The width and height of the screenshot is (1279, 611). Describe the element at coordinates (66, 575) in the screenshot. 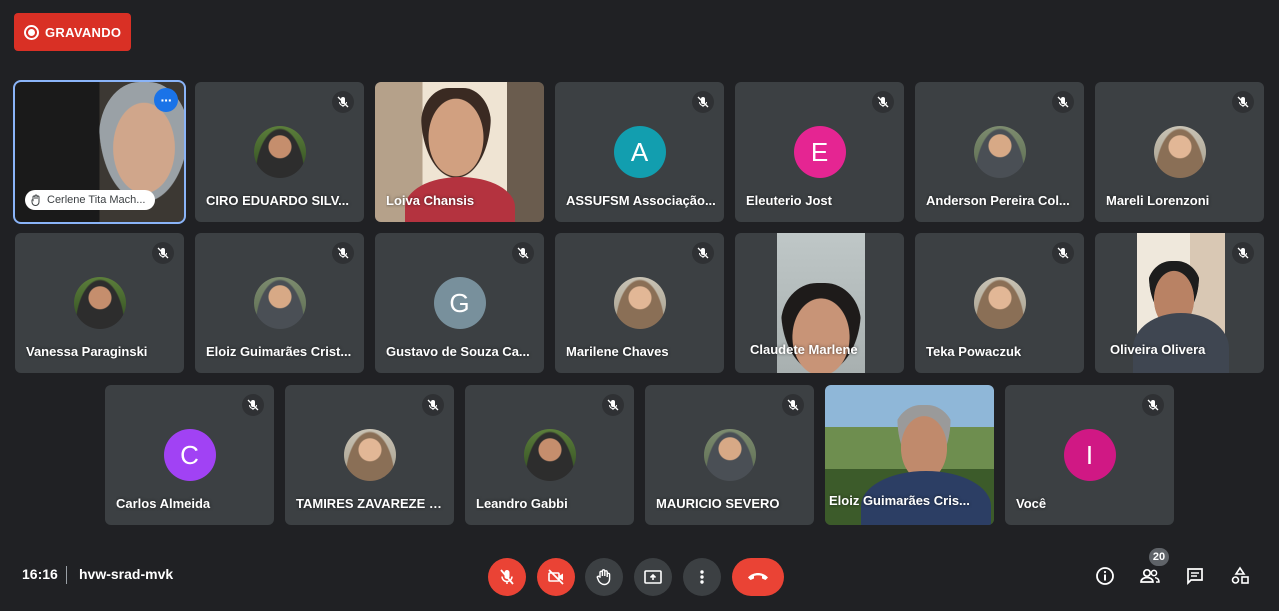

I see `divider` at that location.